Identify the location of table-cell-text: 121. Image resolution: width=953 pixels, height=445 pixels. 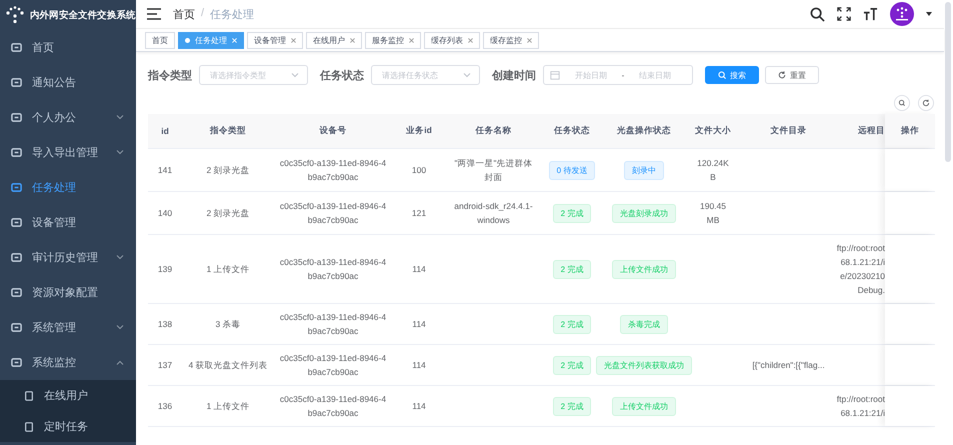
(419, 213).